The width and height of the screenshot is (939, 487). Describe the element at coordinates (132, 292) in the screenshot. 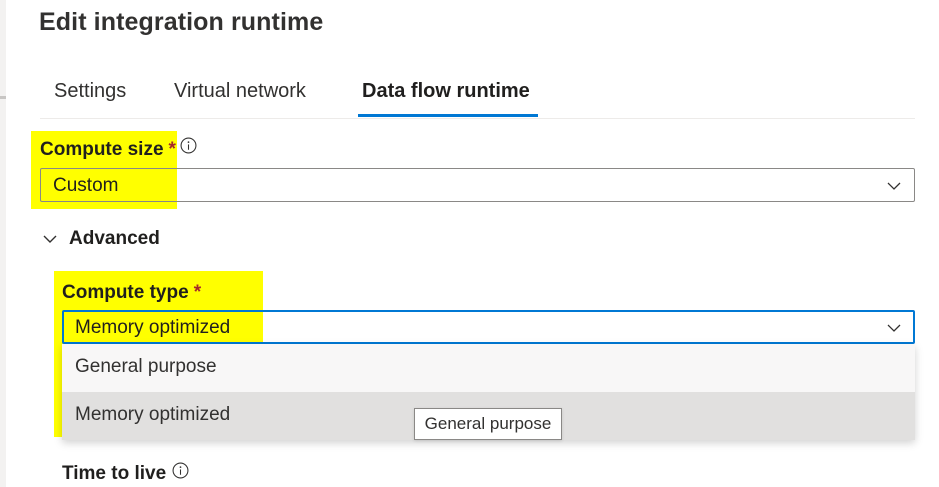

I see `compute-type-label: Compute type *` at that location.